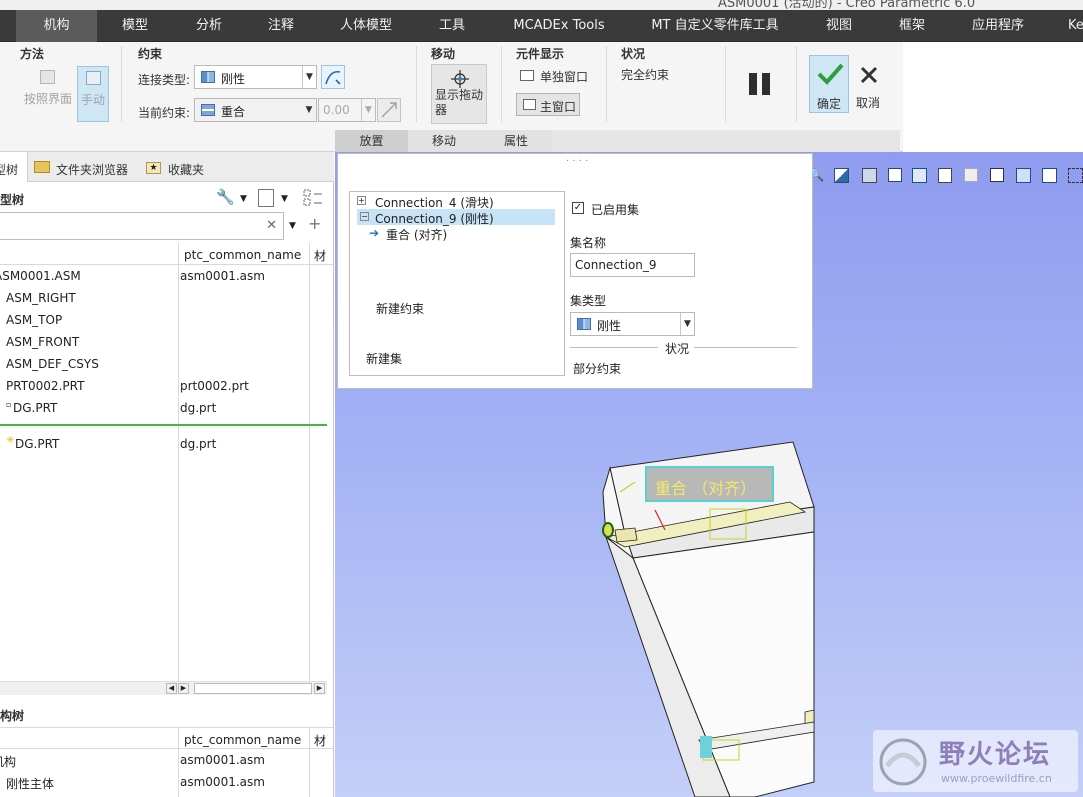 The width and height of the screenshot is (1083, 797). I want to click on settings-icon: 🔧, so click(227, 198).